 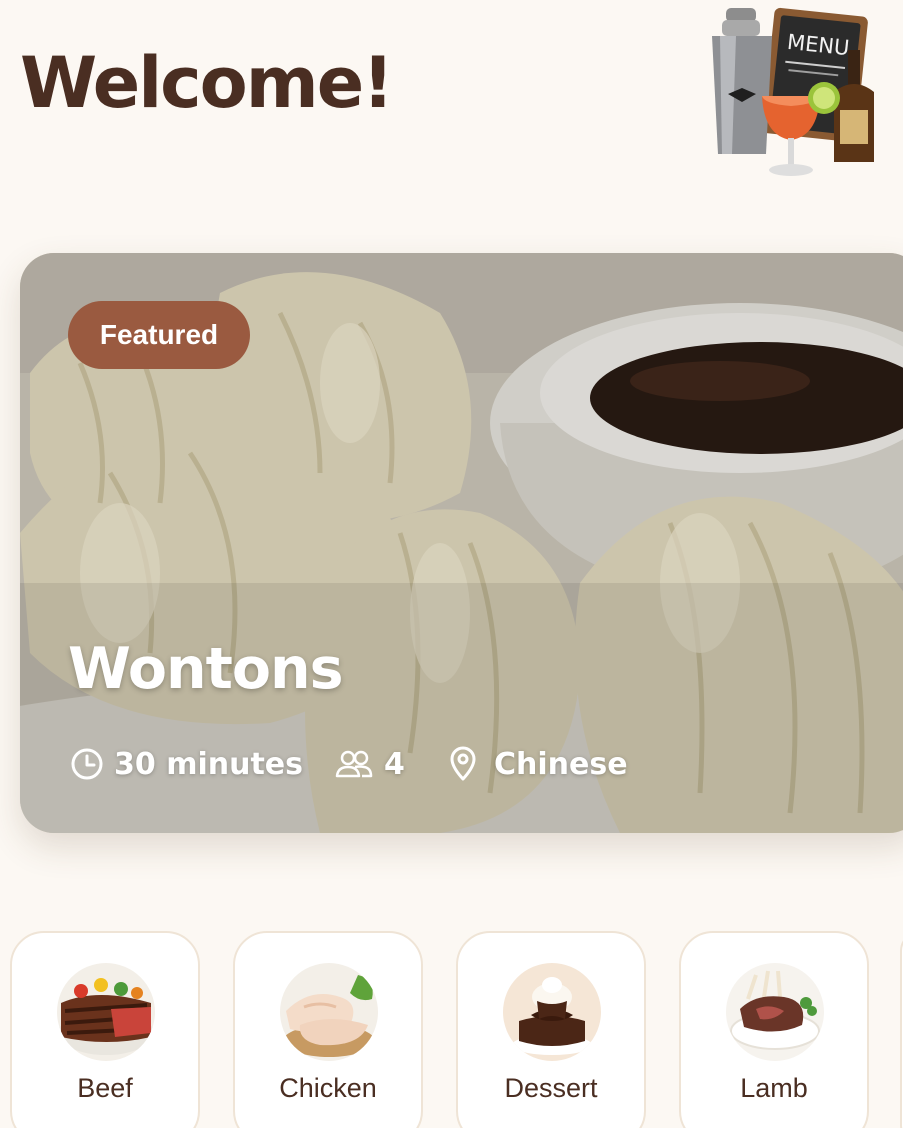 What do you see at coordinates (774, 1088) in the screenshot?
I see `category-label: Lamb` at bounding box center [774, 1088].